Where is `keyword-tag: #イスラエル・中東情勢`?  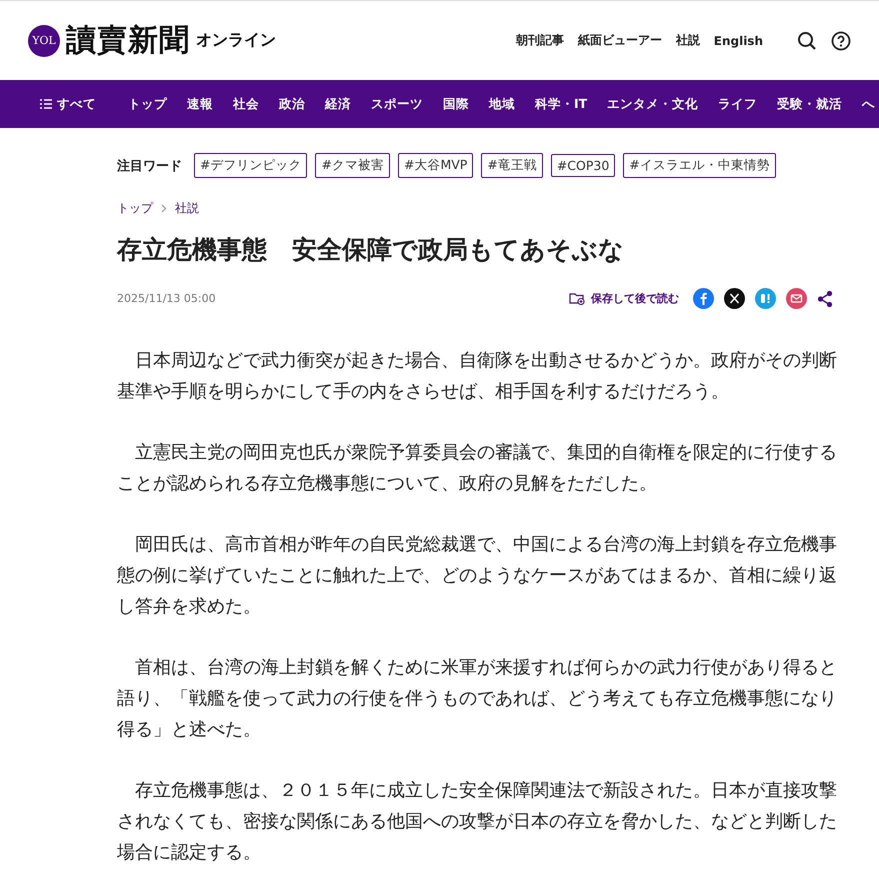
keyword-tag: #イスラエル・中東情勢 is located at coordinates (699, 165).